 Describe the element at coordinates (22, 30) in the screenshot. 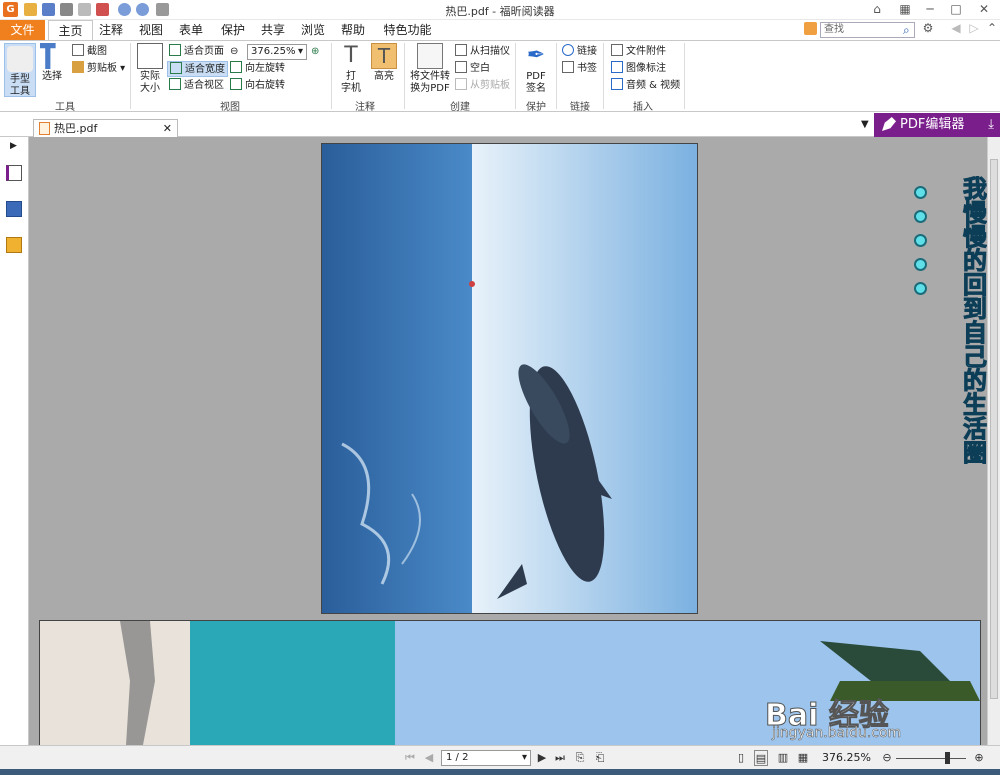

I see `file-menu: 文件` at that location.